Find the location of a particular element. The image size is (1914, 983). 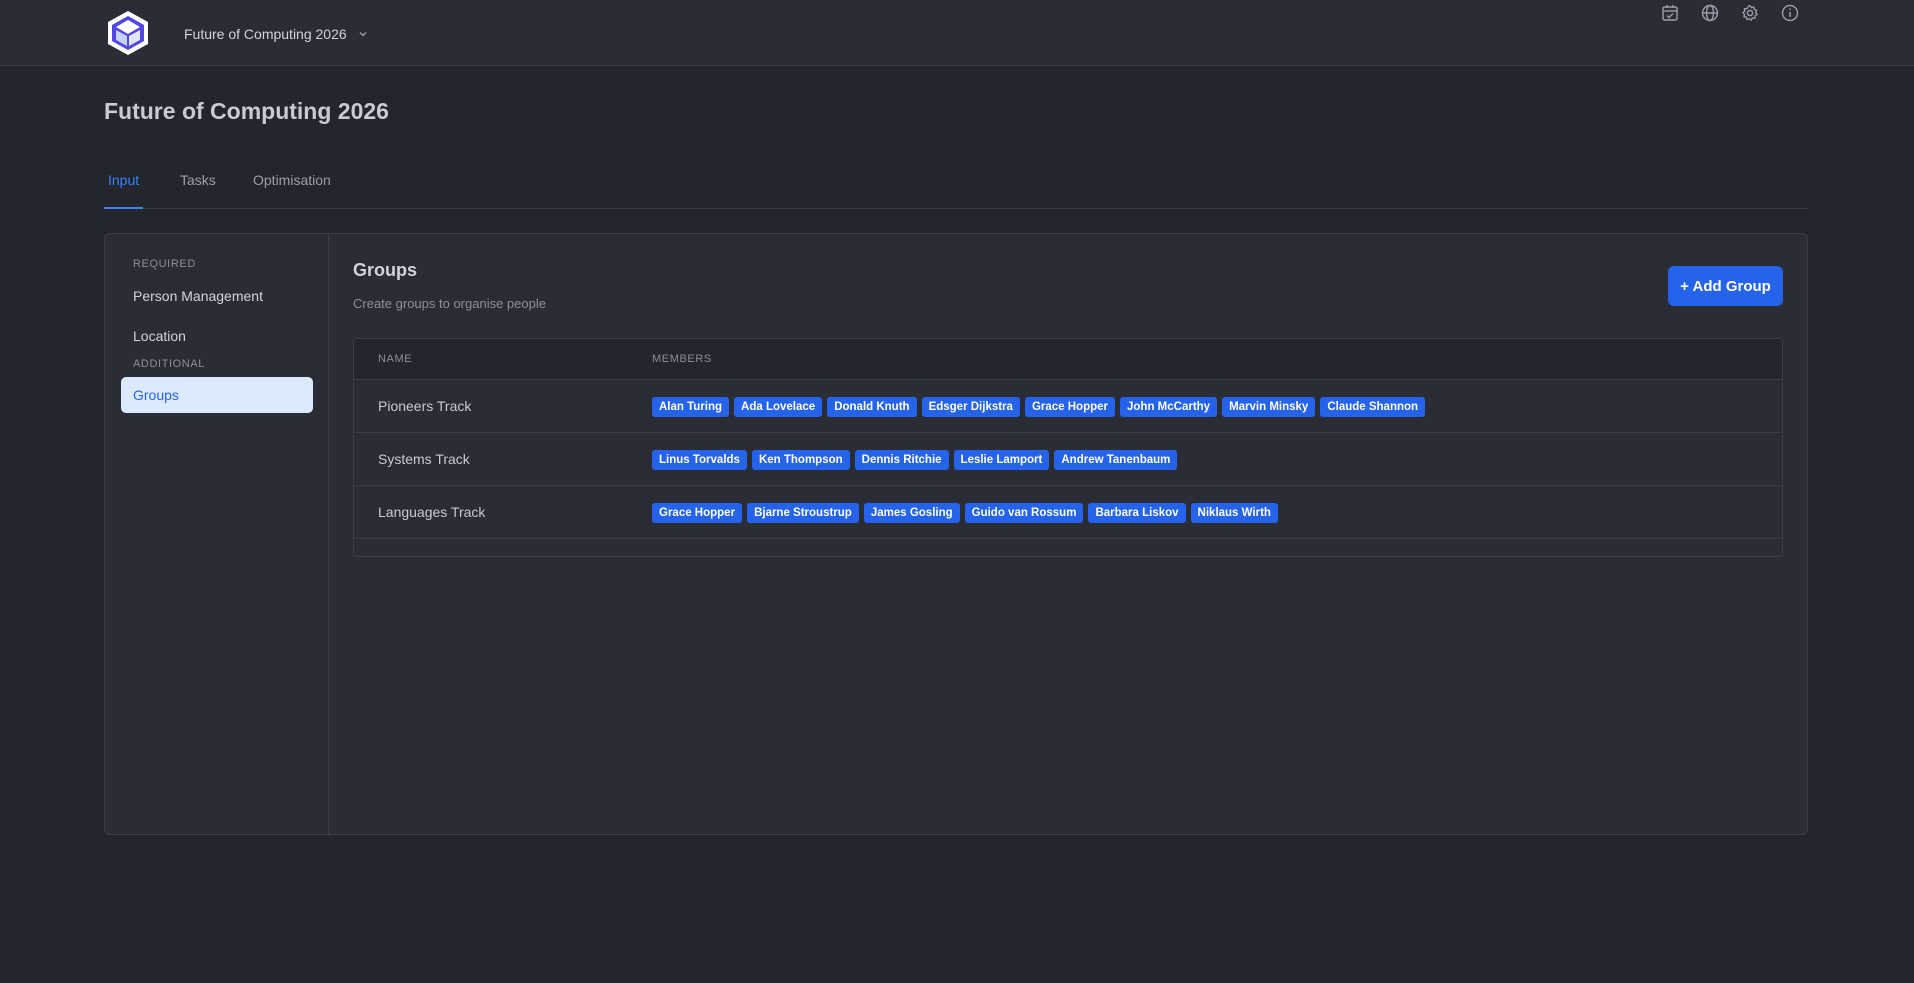

member-chip: Bjarne Stroustrup is located at coordinates (803, 513).